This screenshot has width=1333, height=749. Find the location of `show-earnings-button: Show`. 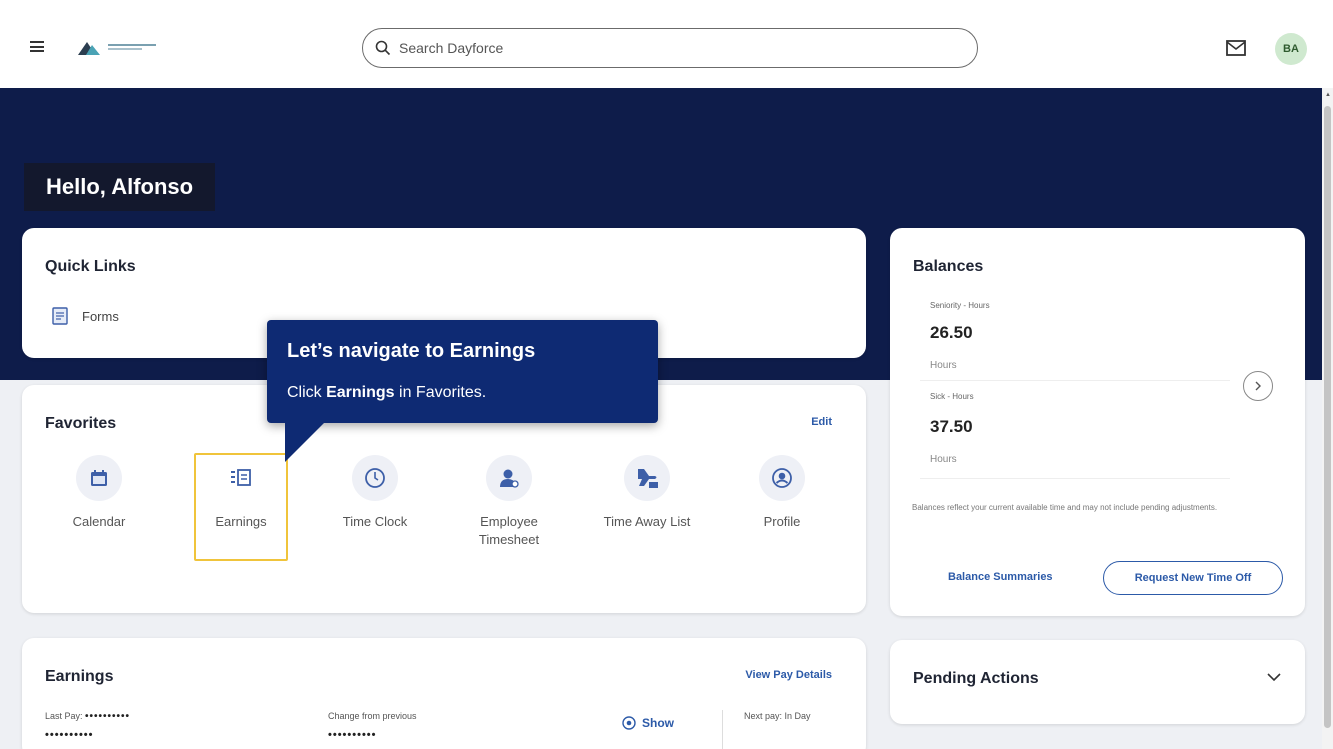

show-earnings-button: Show is located at coordinates (648, 723).